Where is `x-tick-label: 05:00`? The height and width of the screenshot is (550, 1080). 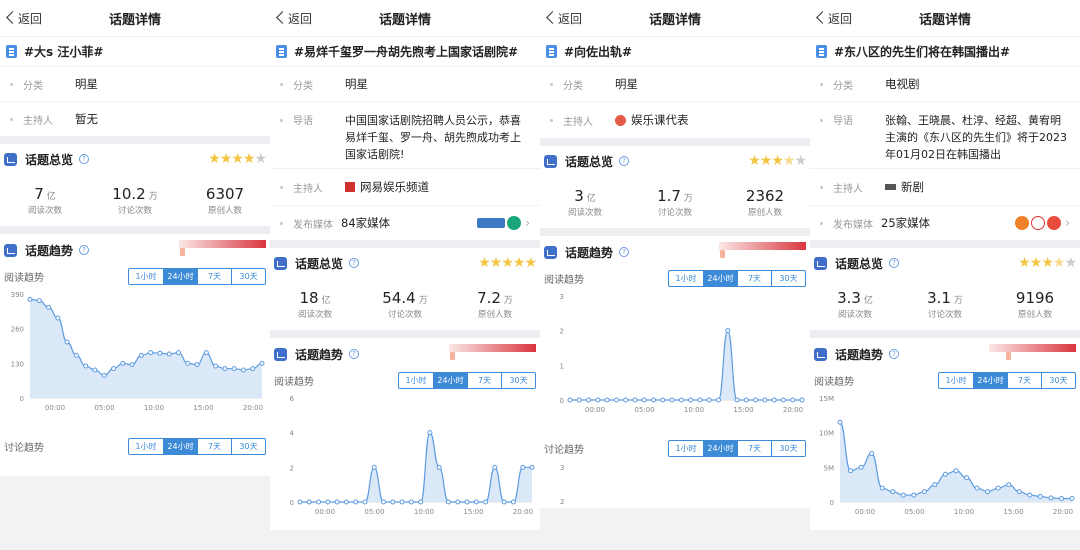 x-tick-label: 05:00 is located at coordinates (374, 512).